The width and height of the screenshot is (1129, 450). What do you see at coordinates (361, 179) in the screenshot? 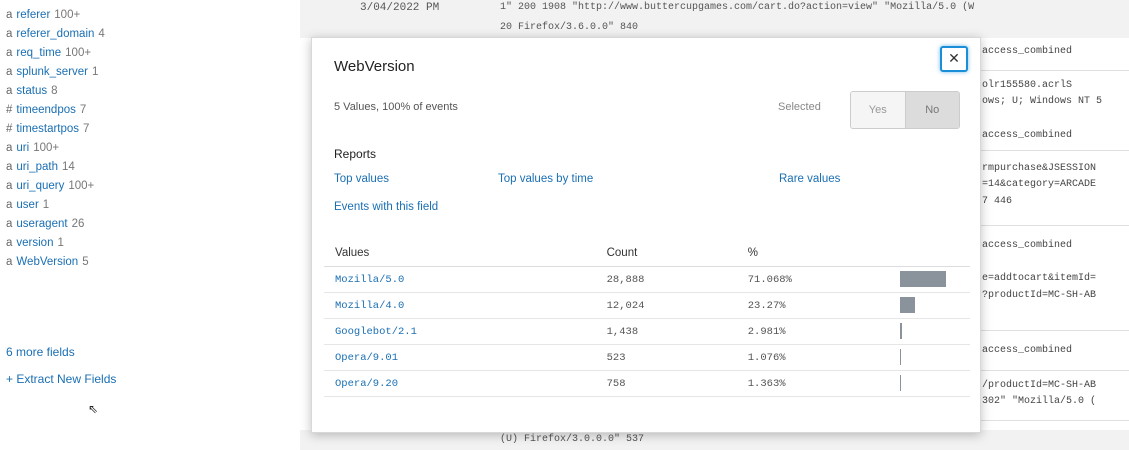
I see `top-values-link: Top values` at bounding box center [361, 179].